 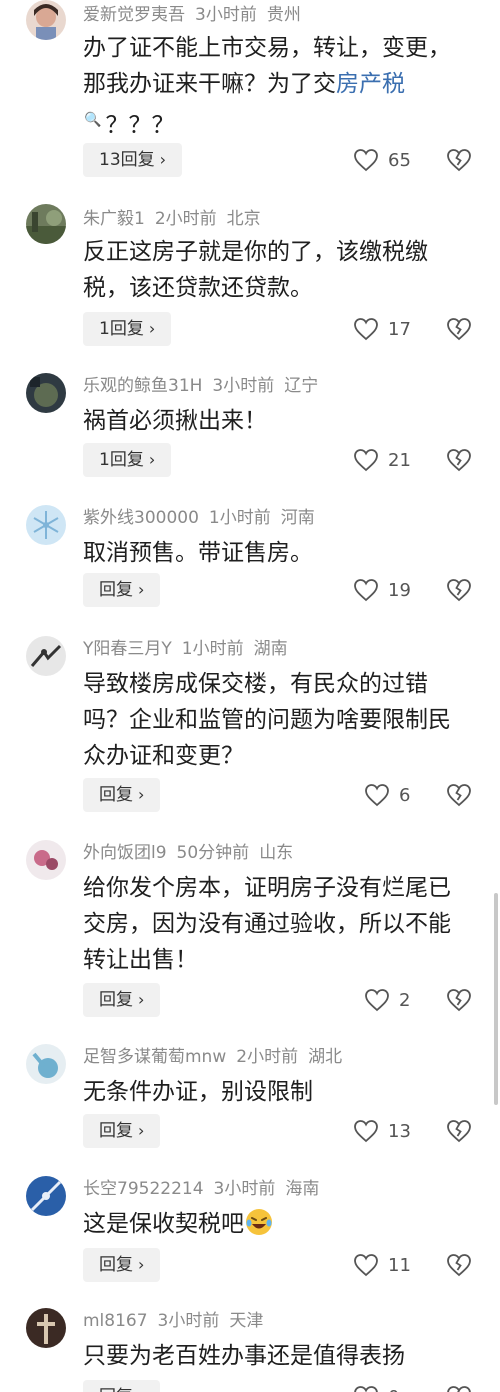 What do you see at coordinates (496, 999) in the screenshot?
I see `scrollbar` at bounding box center [496, 999].